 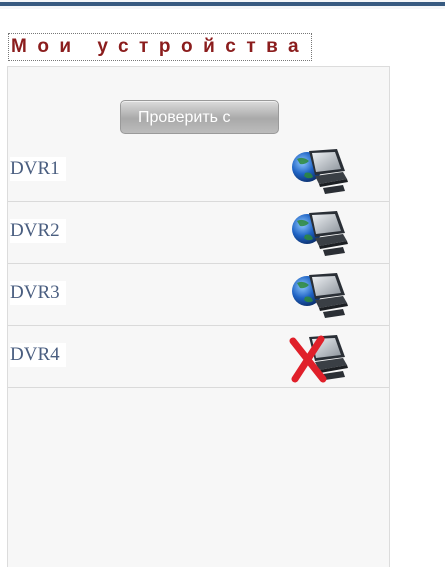 What do you see at coordinates (198, 295) in the screenshot?
I see `device-row: DVR3` at bounding box center [198, 295].